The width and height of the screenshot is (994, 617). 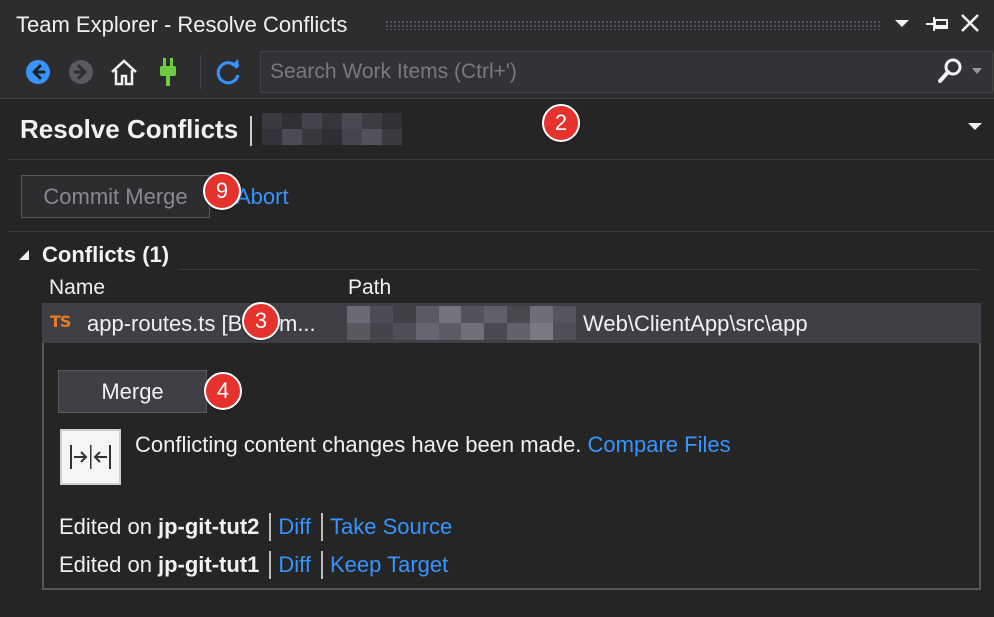 I want to click on target-branch-name: jp-git-tut1, so click(x=208, y=564).